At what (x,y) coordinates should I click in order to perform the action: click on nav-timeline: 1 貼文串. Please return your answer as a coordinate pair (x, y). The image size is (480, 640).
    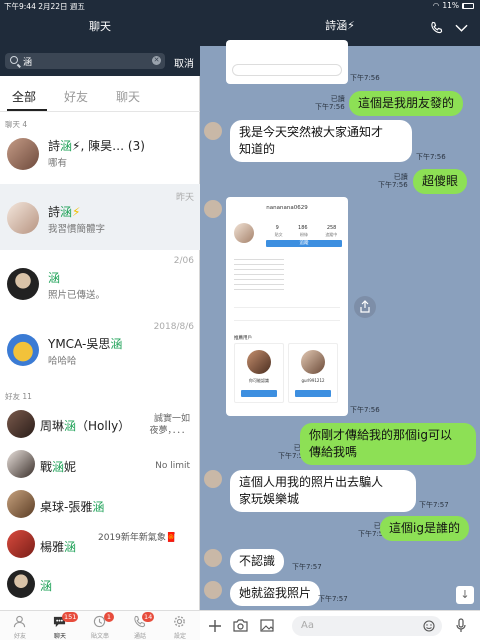
    Looking at the image, I should click on (100, 625).